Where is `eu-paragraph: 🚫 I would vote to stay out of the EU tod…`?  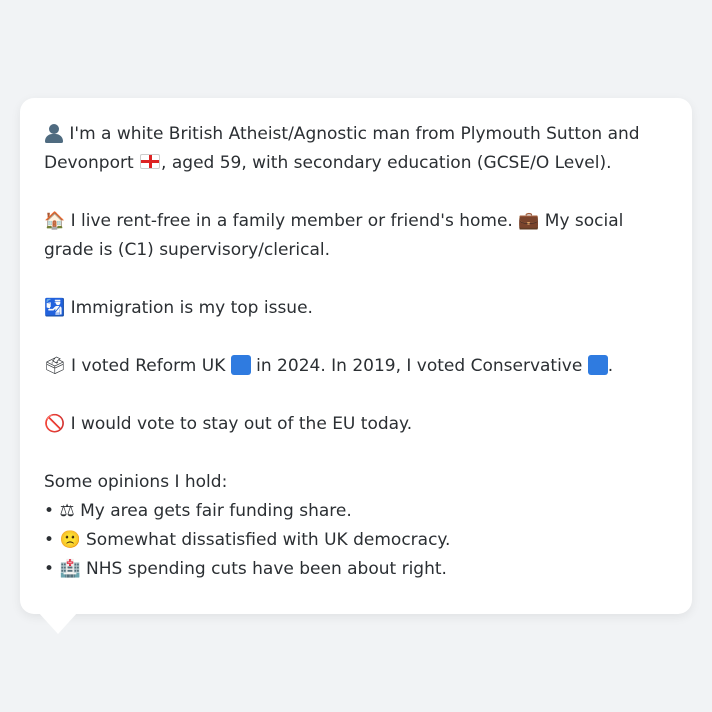 eu-paragraph: 🚫 I would vote to stay out of the EU tod… is located at coordinates (356, 424).